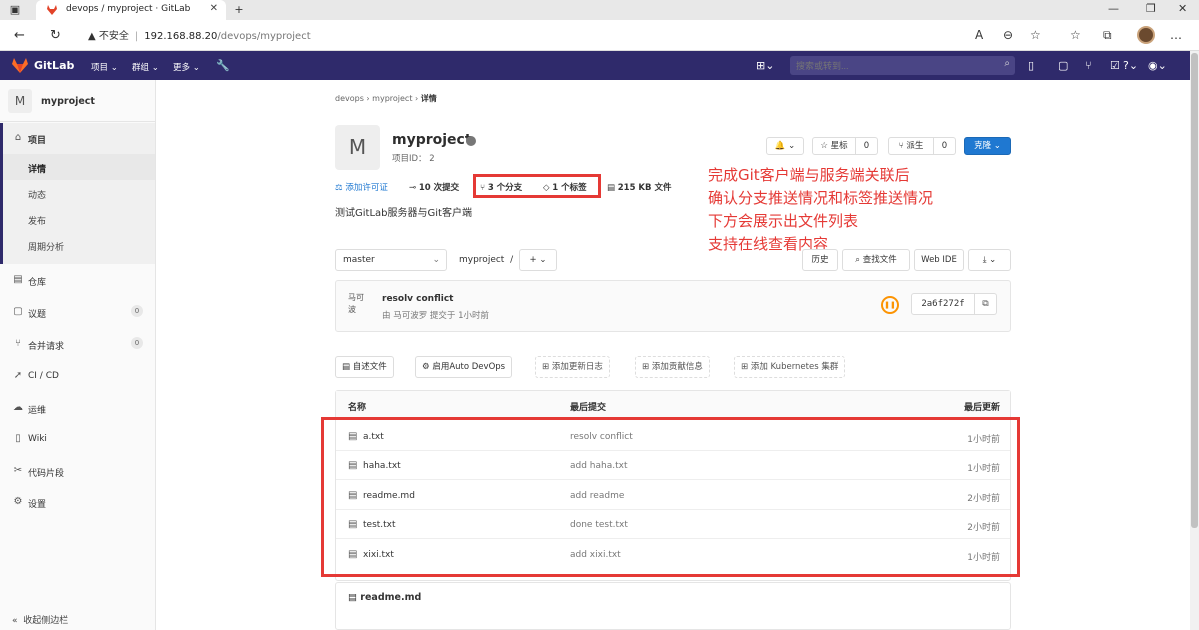  What do you see at coordinates (79, 219) in the screenshot?
I see `sidebar-subitem-releases: 发布` at bounding box center [79, 219].